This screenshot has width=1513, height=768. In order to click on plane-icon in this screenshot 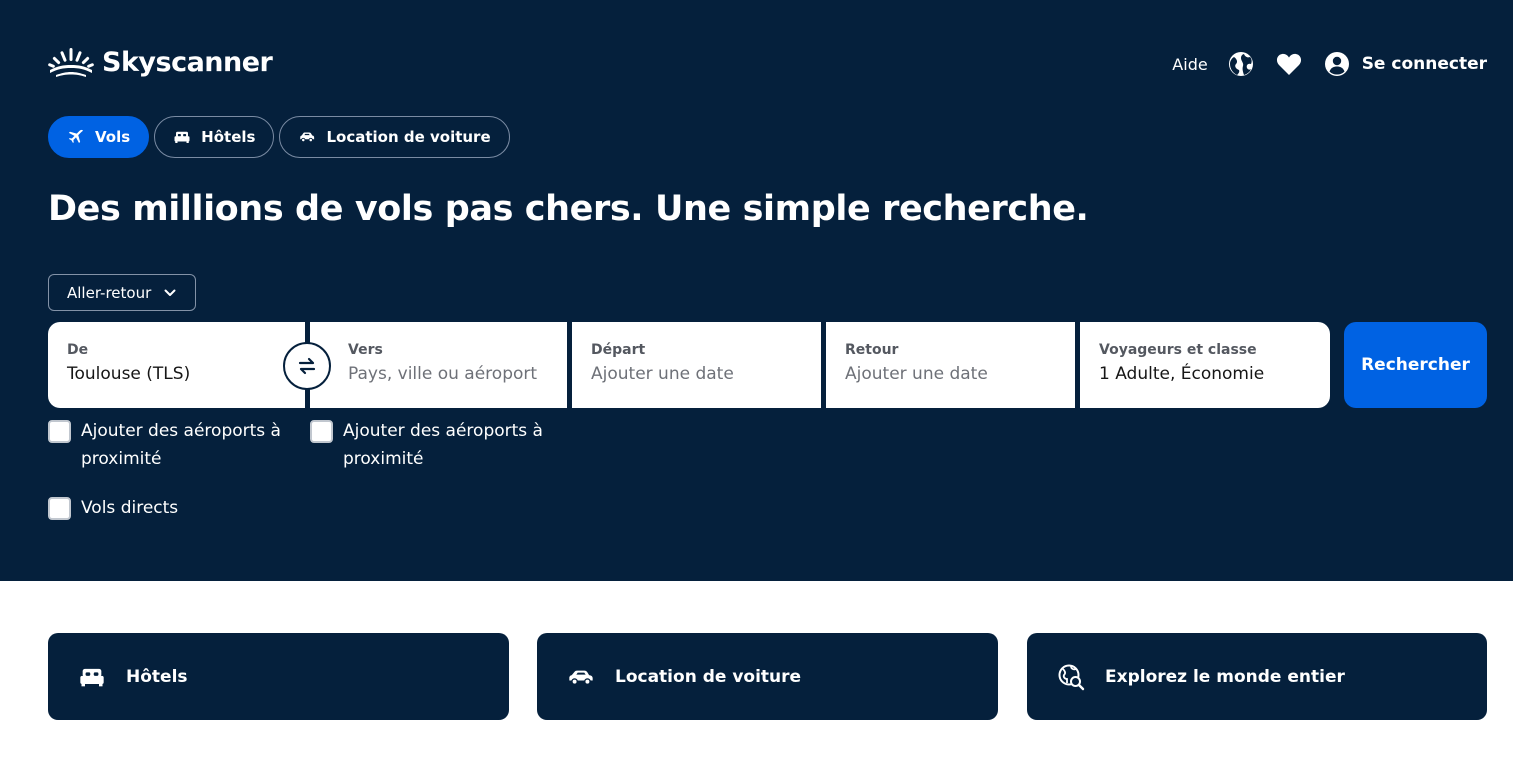, I will do `click(75, 136)`.